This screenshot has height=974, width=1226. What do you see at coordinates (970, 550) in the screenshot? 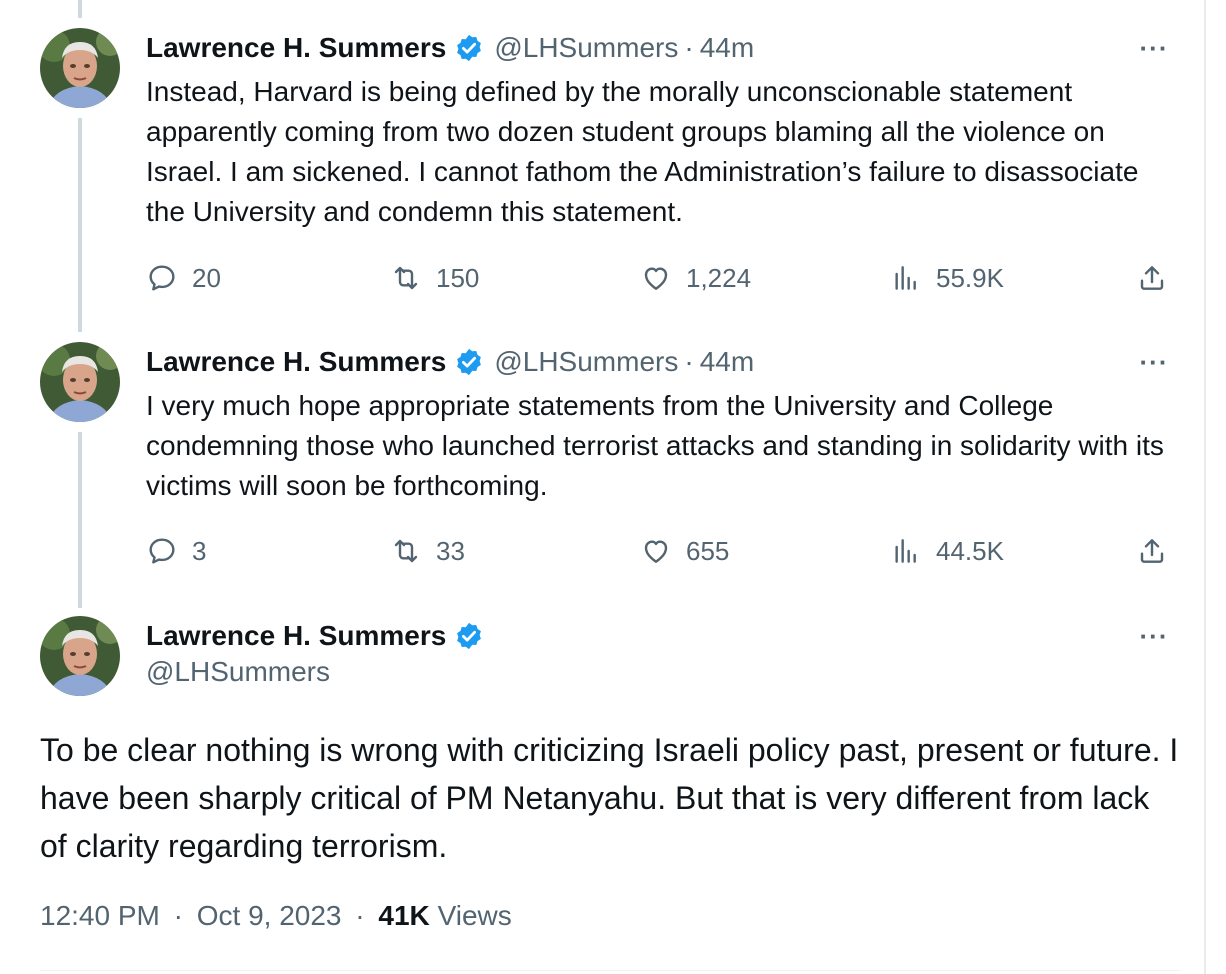
I see `views-count: 44.5K` at bounding box center [970, 550].